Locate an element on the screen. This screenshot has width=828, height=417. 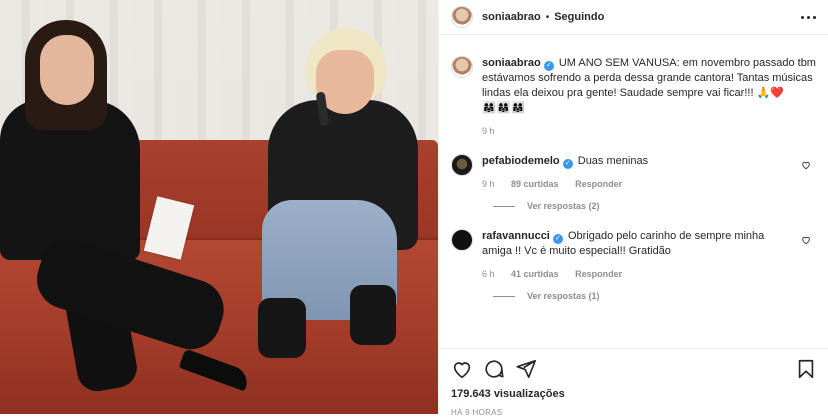
views-count: 179.643 visualizações is located at coordinates (508, 394).